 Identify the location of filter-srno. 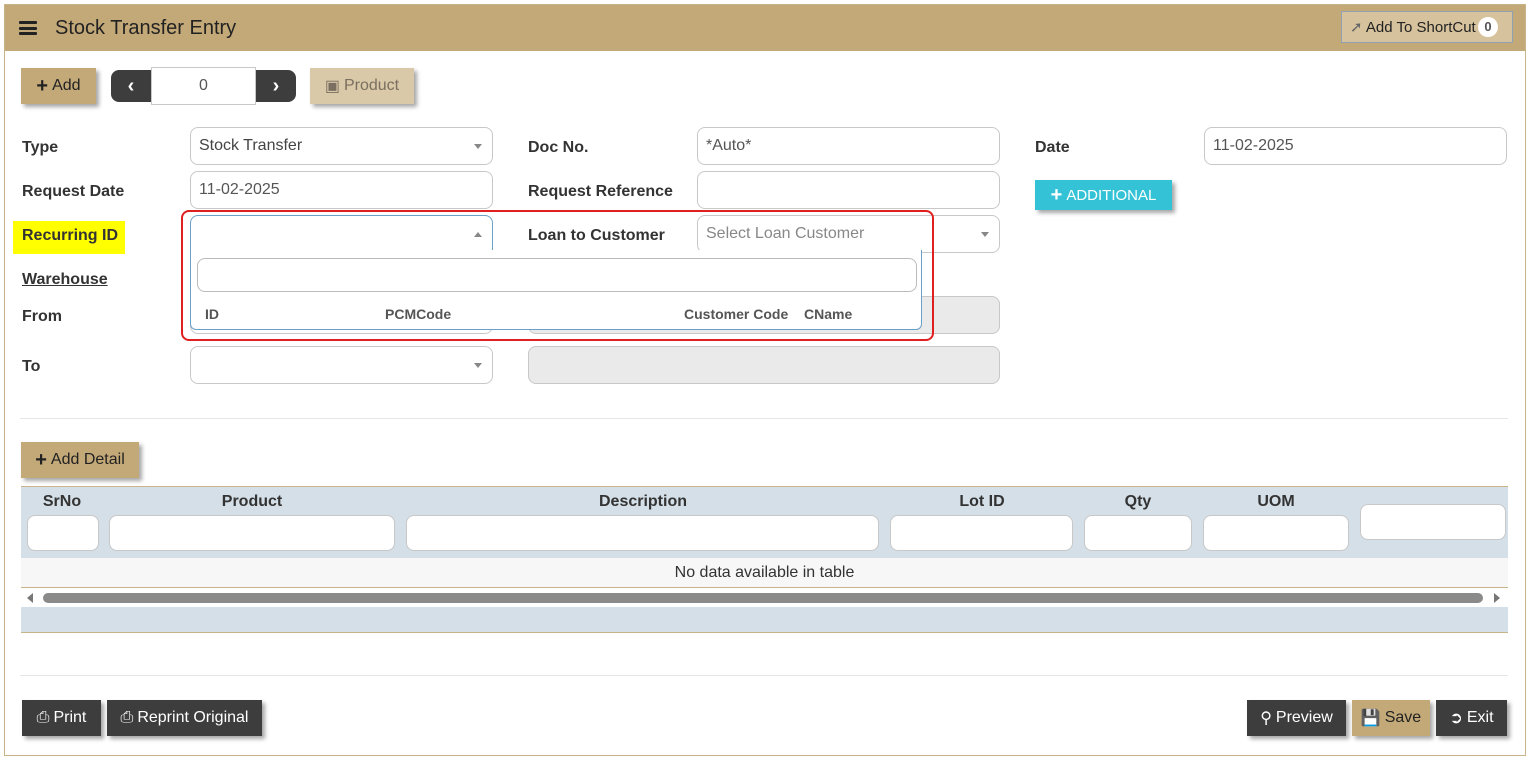
(63, 533).